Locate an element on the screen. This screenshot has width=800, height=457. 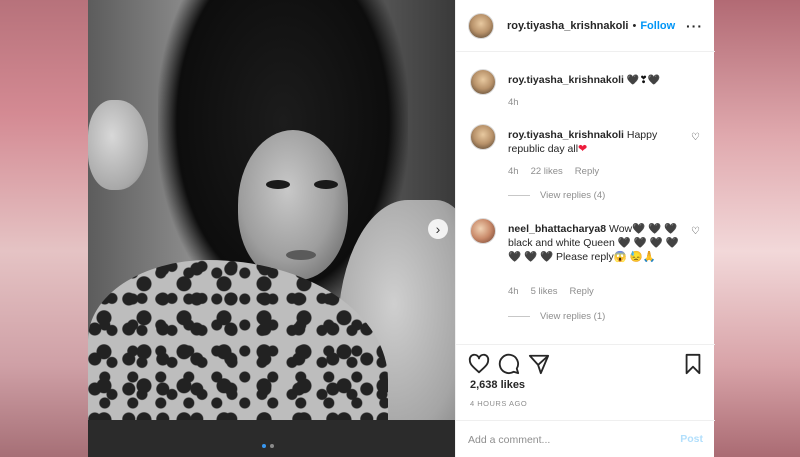
caption-body: roy.tiyasha_krishnakoli 🖤❣🖤 is located at coordinates (598, 80).